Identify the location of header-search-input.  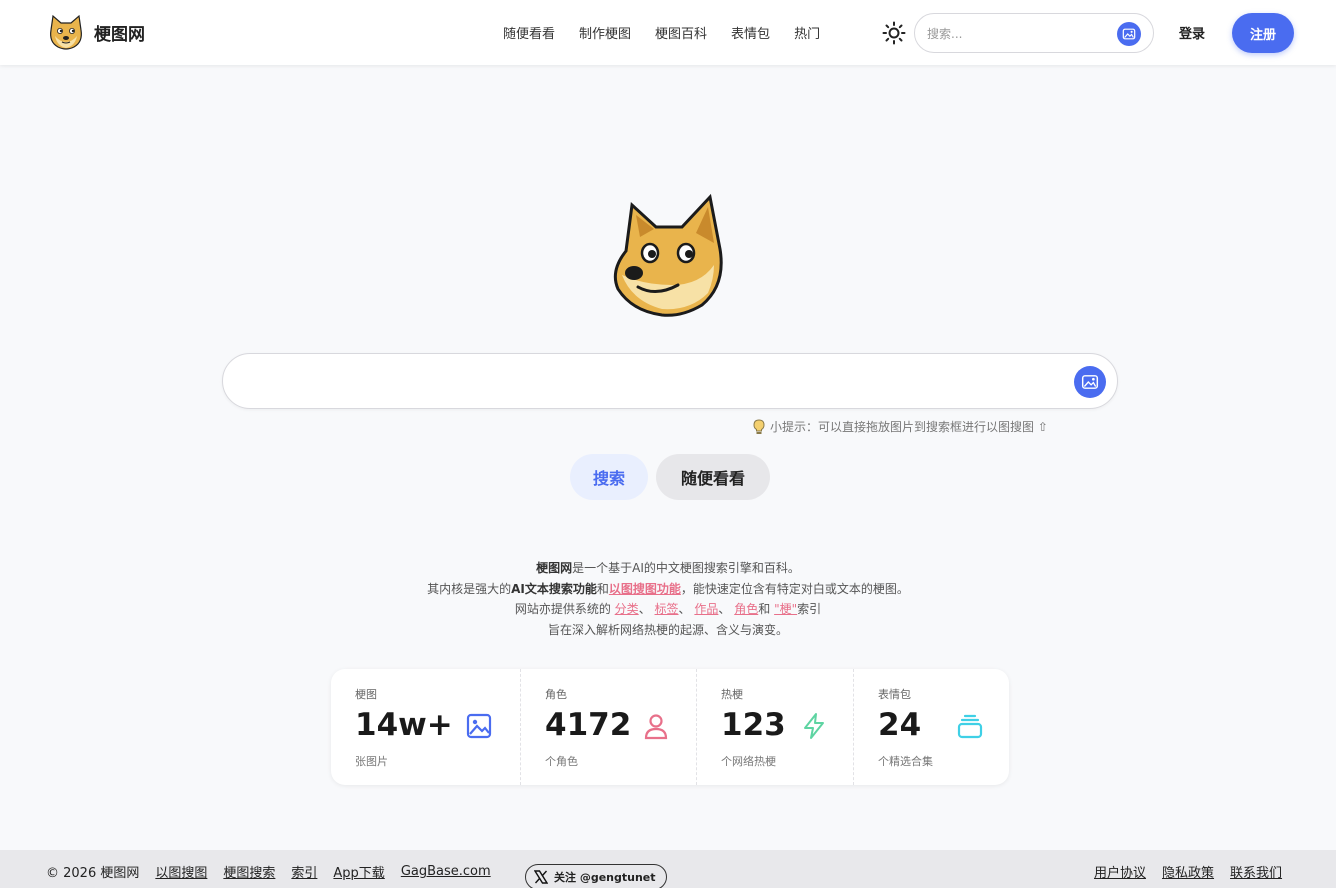
(1022, 34).